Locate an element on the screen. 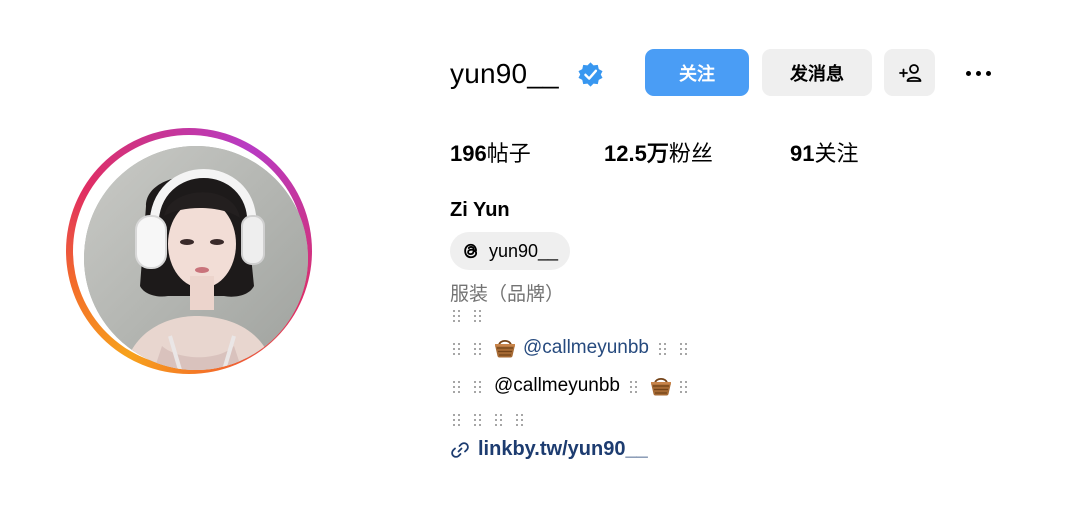  stat-following: 91关注 is located at coordinates (824, 154).